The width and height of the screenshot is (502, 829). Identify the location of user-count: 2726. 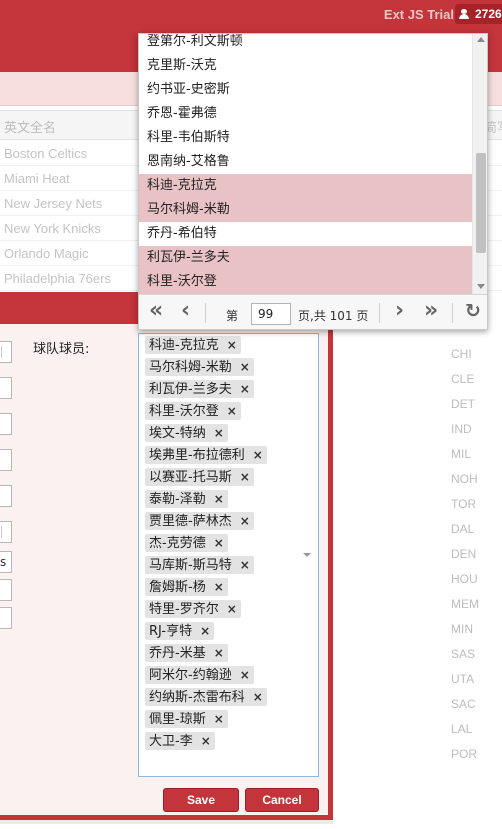
(488, 14).